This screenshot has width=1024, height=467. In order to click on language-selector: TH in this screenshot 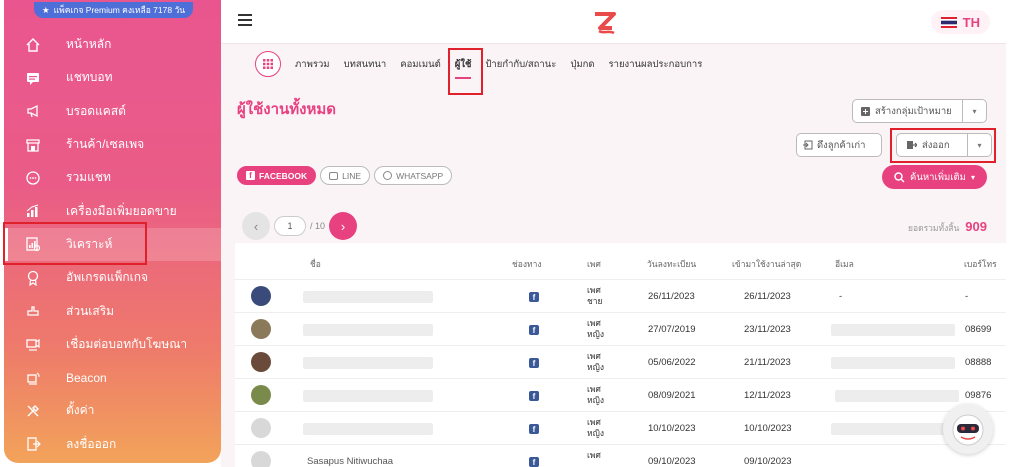, I will do `click(960, 22)`.